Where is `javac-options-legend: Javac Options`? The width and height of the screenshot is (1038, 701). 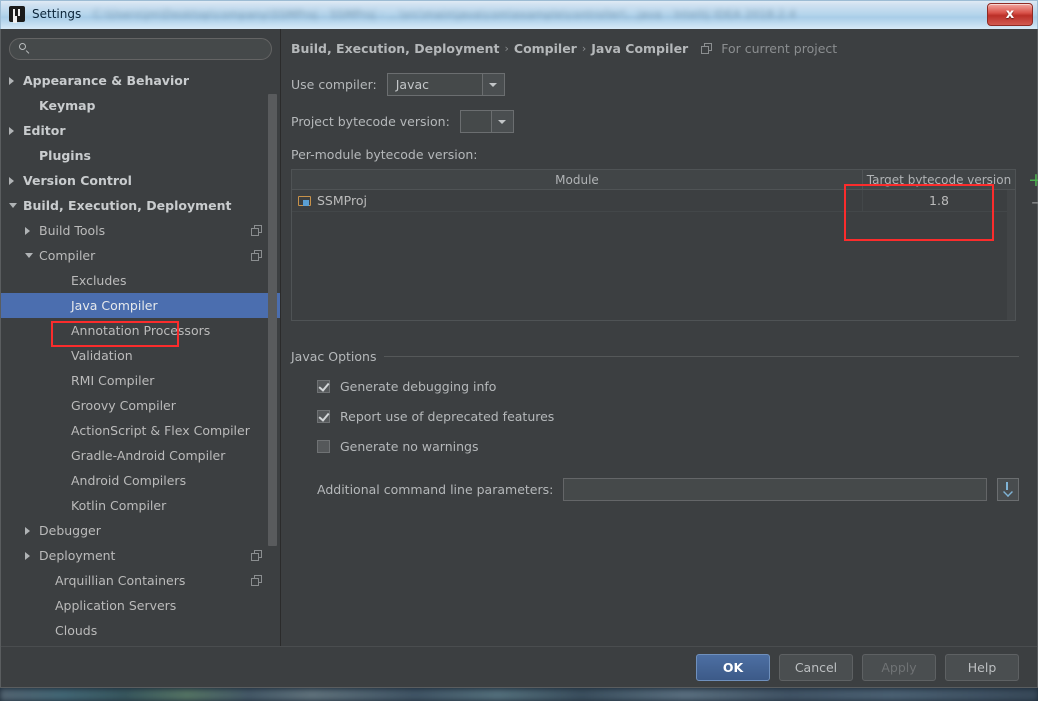 javac-options-legend: Javac Options is located at coordinates (334, 356).